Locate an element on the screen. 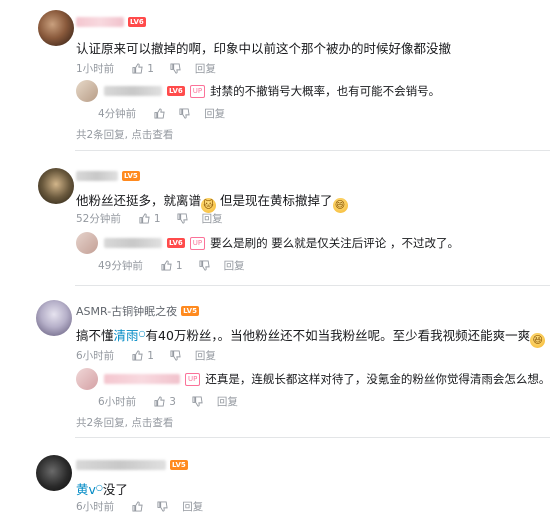  comment-text: 黄v○没了 is located at coordinates (102, 488).